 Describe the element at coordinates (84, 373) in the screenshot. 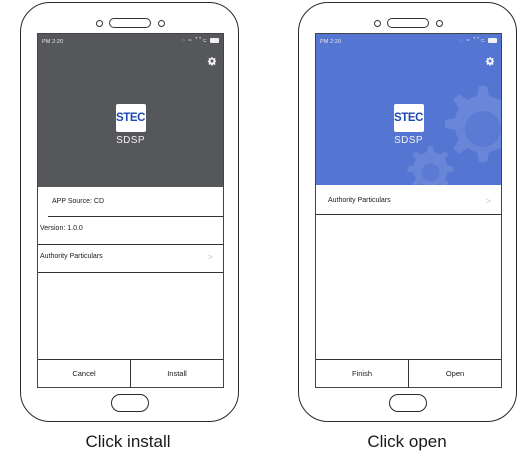

I see `cancel-button: Cancel` at that location.